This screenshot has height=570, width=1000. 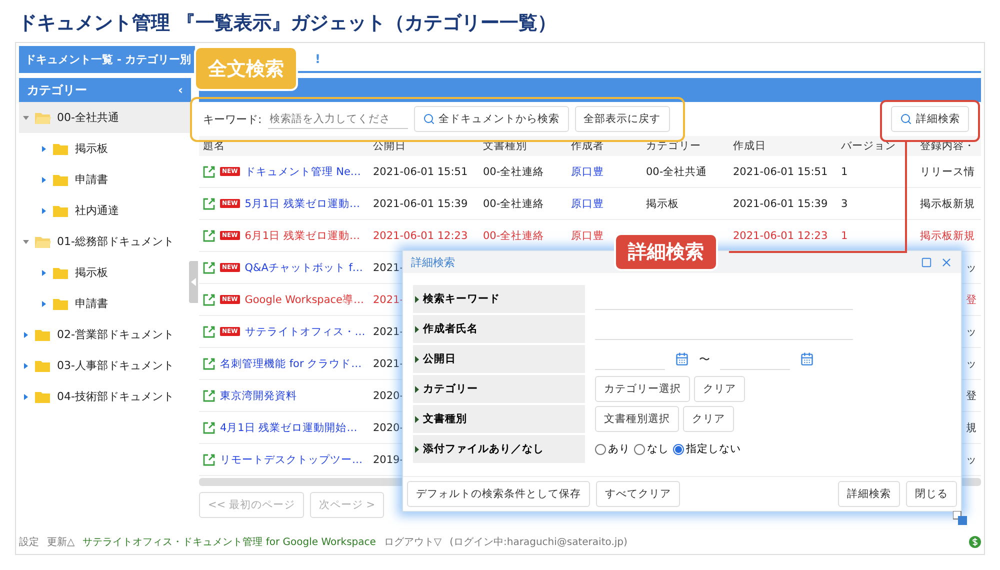 What do you see at coordinates (29, 542) in the screenshot?
I see `footer-link: 設定` at bounding box center [29, 542].